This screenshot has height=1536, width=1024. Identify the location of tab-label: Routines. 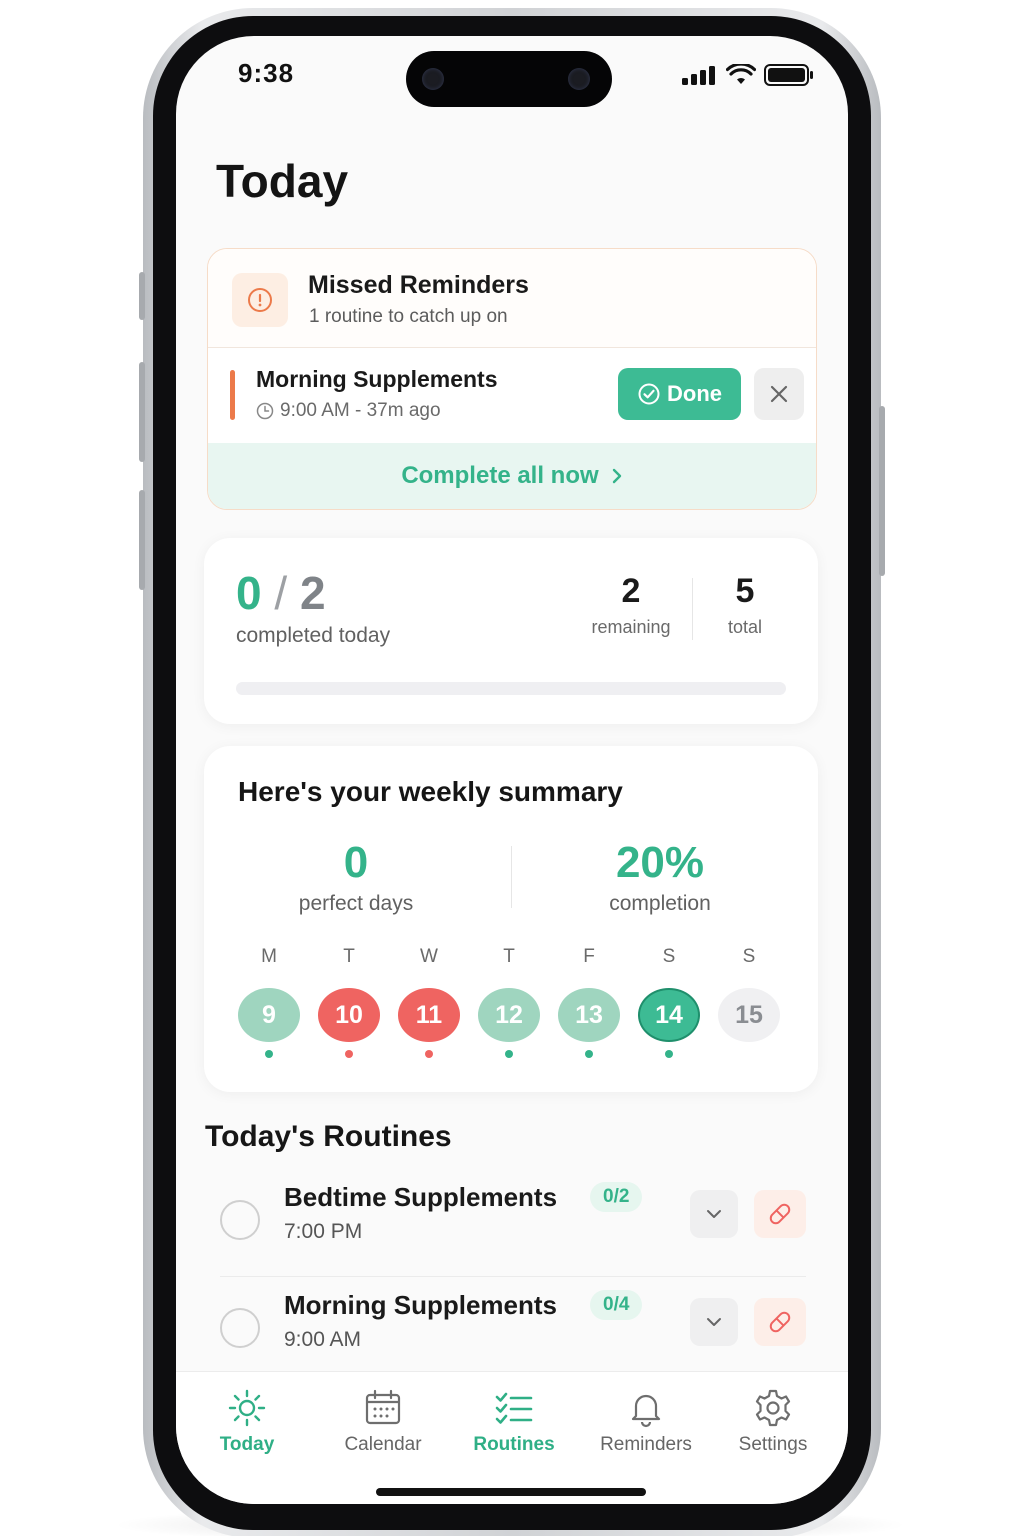
(514, 1444).